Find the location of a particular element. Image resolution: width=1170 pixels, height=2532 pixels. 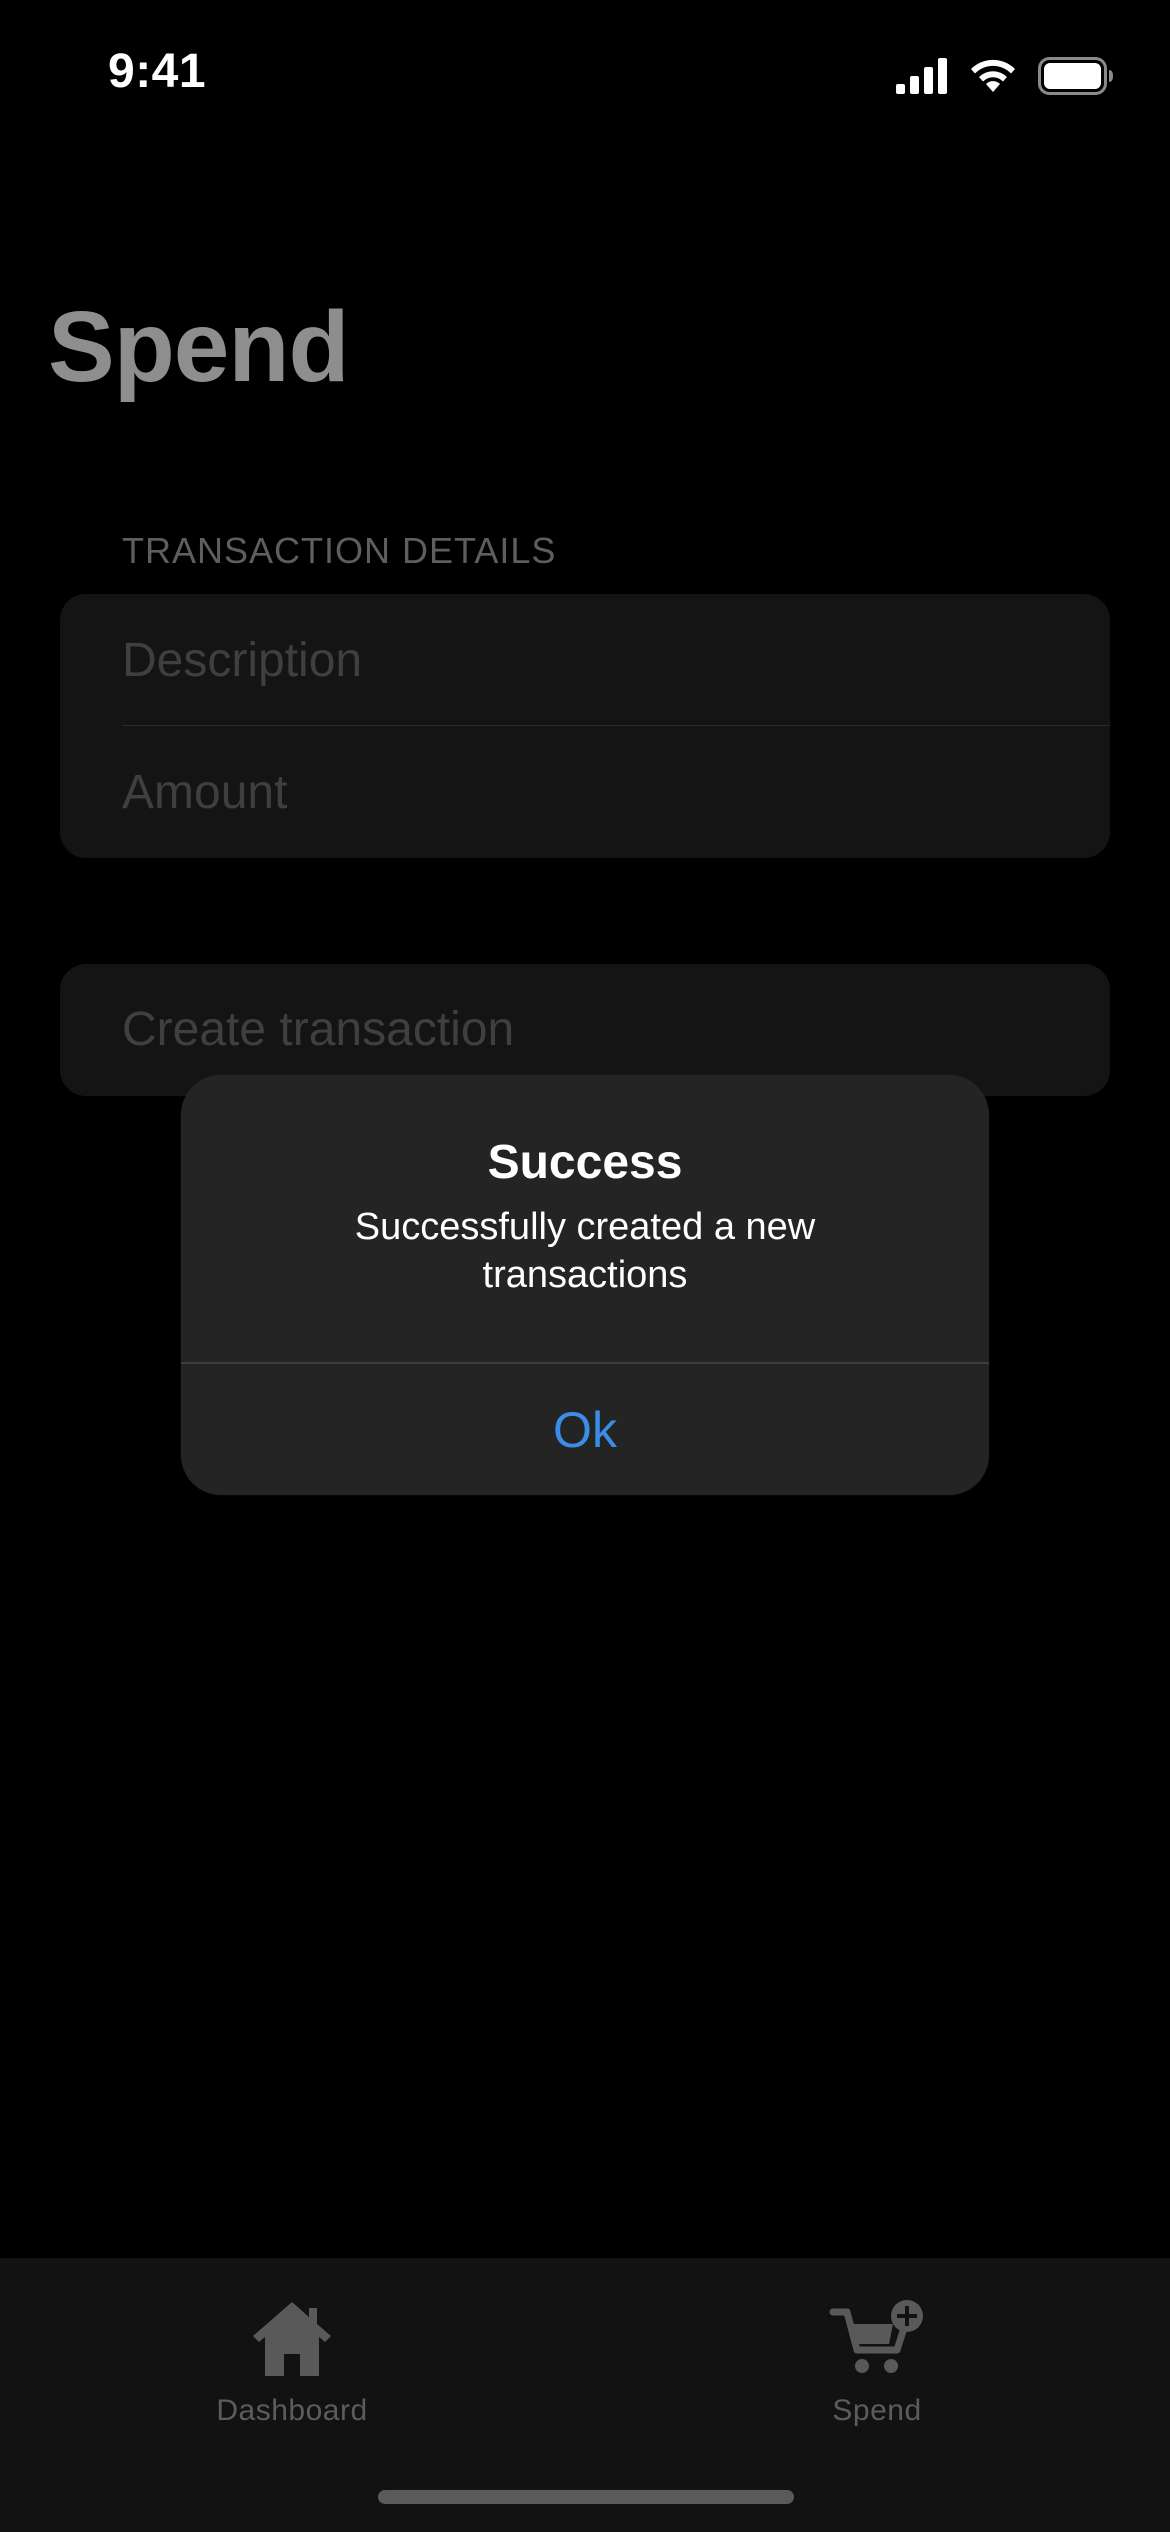

tab-bar: Dashboard Spend is located at coordinates (585, 2395).